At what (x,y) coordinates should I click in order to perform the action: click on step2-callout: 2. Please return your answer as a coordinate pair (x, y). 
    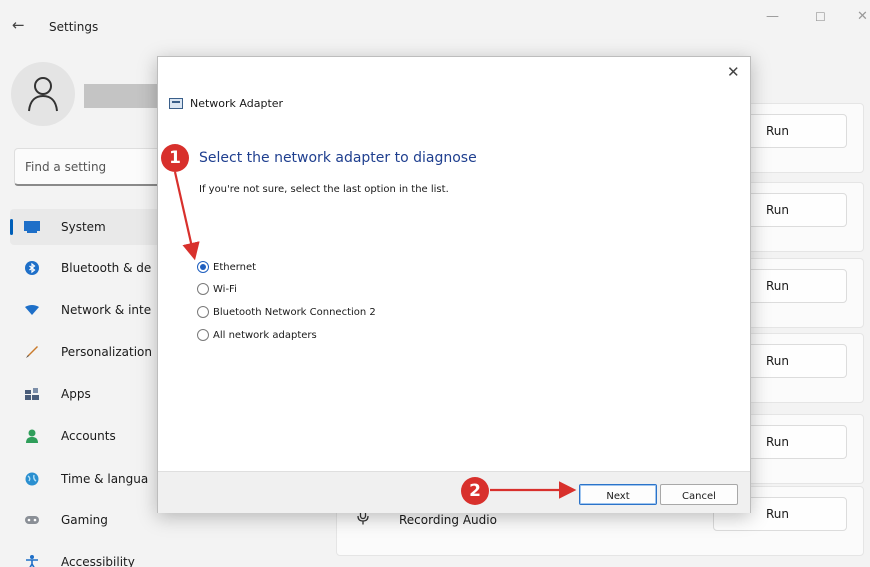
    Looking at the image, I should click on (475, 491).